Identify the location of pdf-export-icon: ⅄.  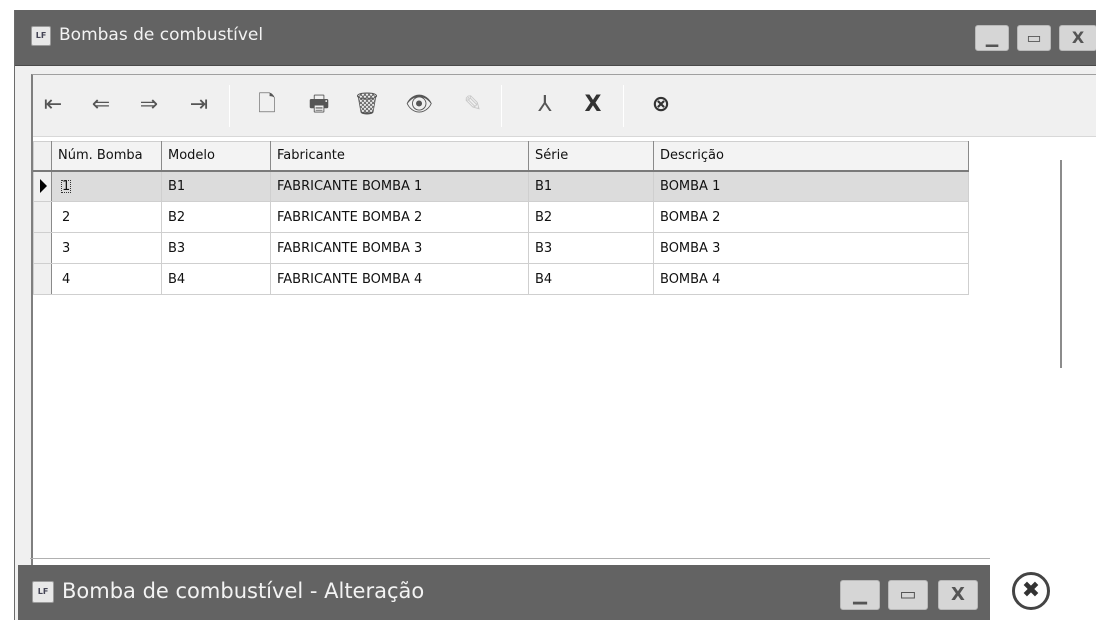
(545, 105).